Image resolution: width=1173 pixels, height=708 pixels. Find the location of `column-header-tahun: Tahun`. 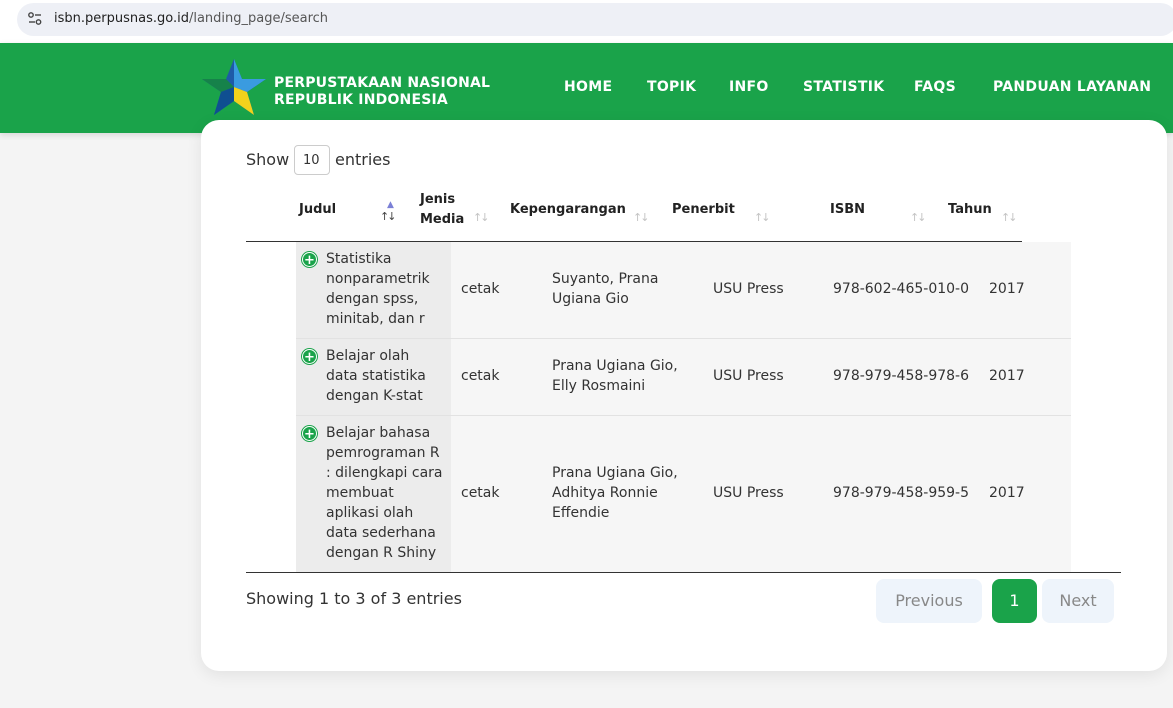

column-header-tahun: Tahun is located at coordinates (970, 210).